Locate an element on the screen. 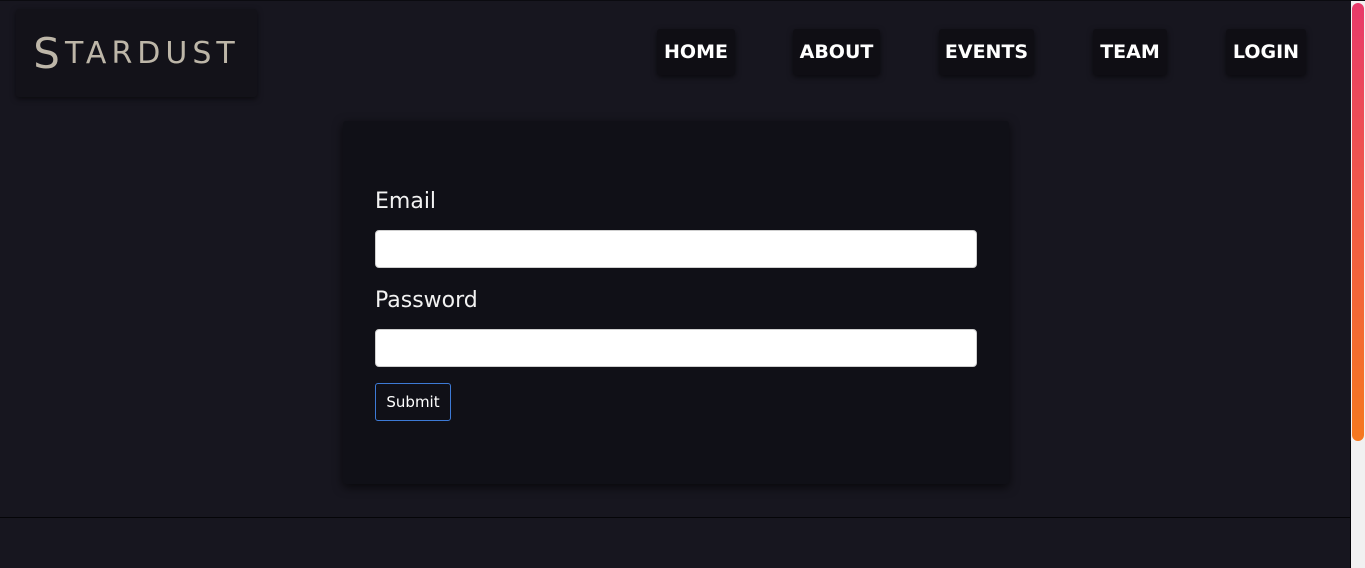 The height and width of the screenshot is (568, 1365). password-field is located at coordinates (676, 348).